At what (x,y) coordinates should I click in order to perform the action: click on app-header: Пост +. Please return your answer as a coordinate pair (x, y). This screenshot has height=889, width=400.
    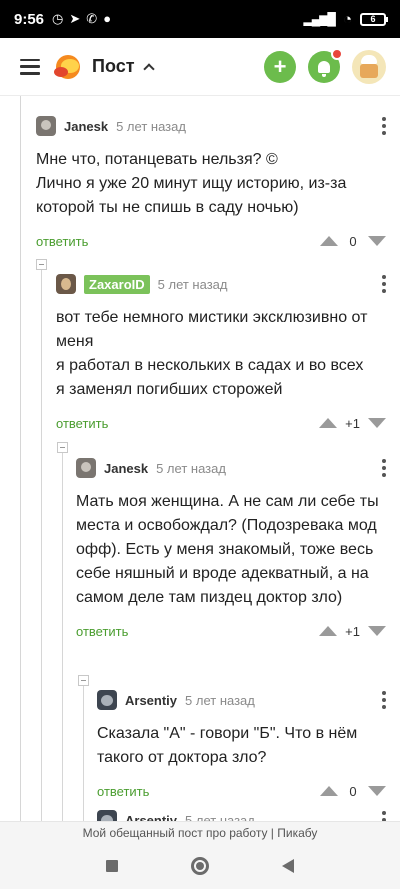
    Looking at the image, I should click on (200, 67).